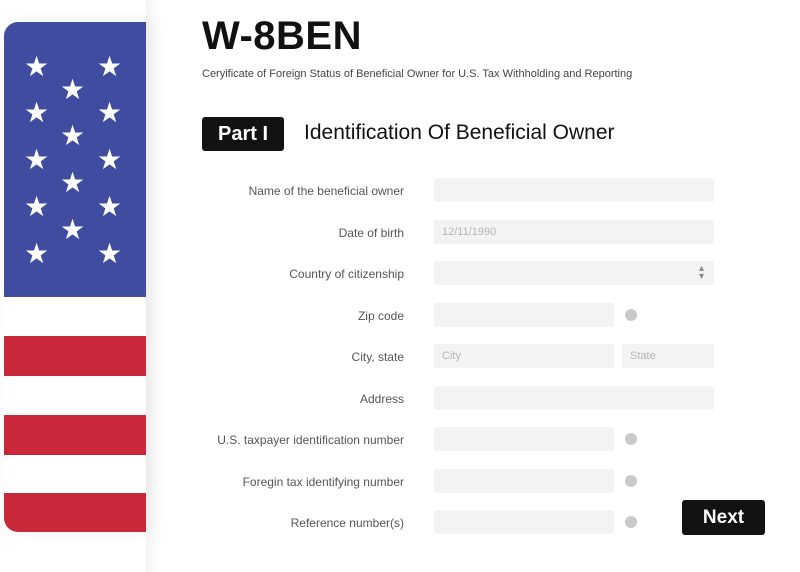 The width and height of the screenshot is (800, 572). I want to click on name-label: Name of the beneficial owner, so click(326, 191).